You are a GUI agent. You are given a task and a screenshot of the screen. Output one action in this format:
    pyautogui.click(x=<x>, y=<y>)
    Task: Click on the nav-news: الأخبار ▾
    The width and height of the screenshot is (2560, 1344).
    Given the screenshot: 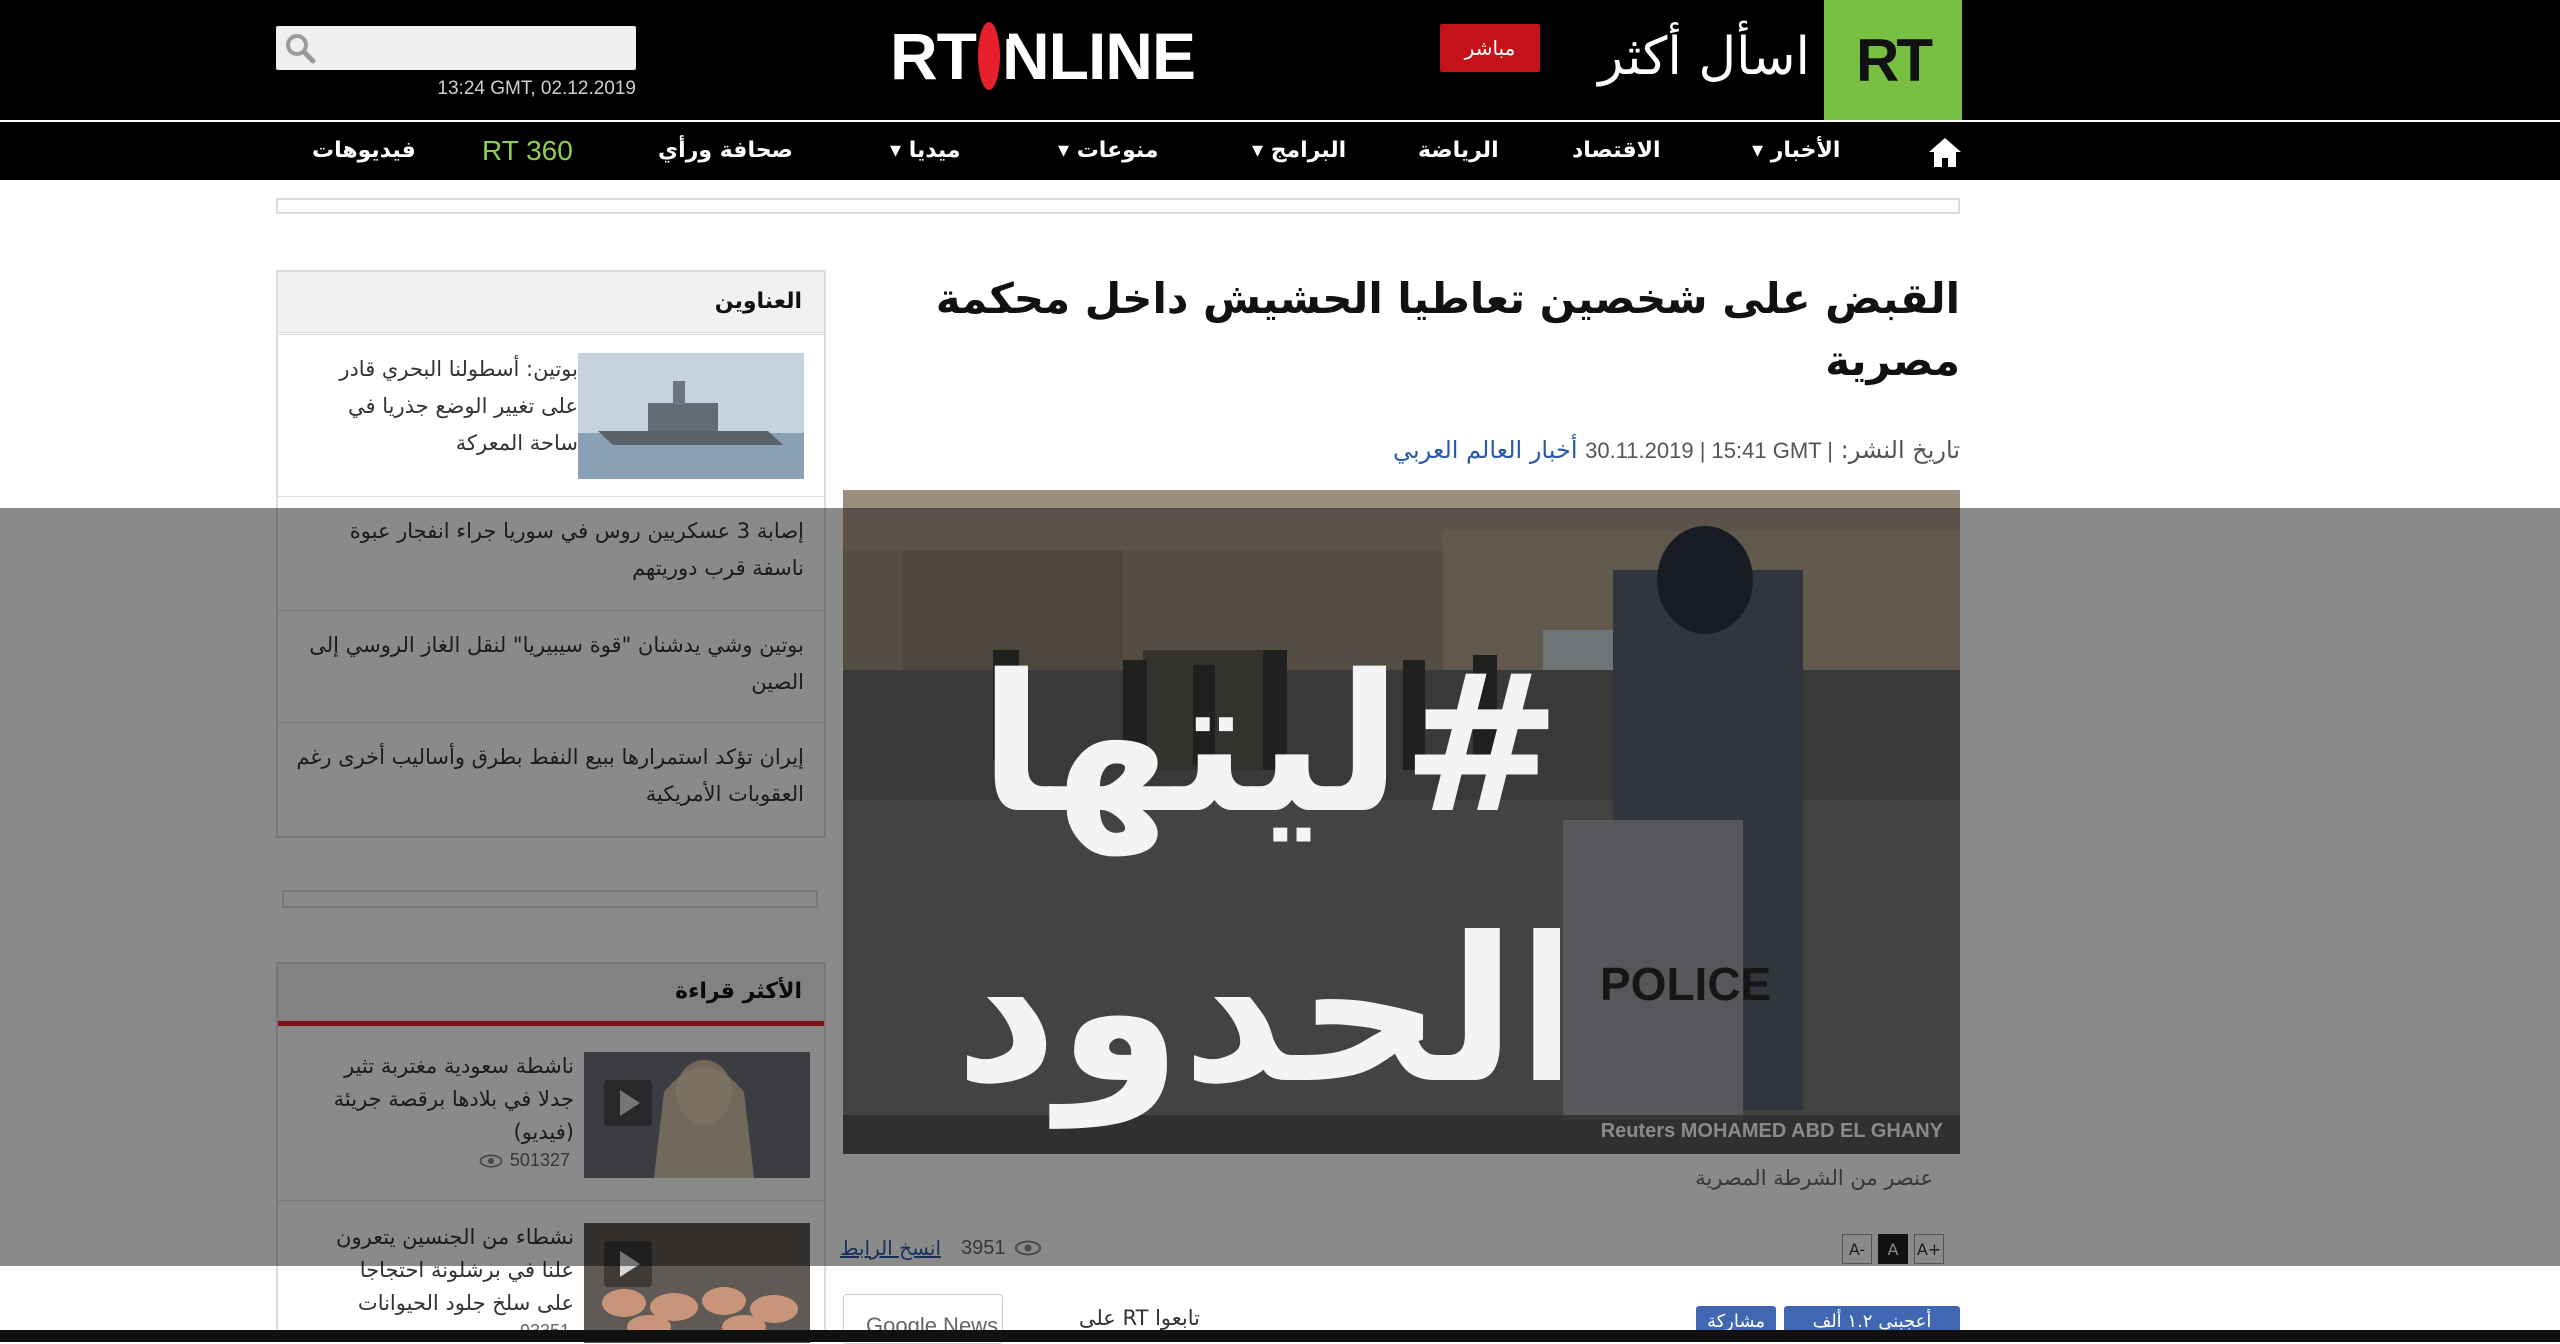 What is the action you would take?
    pyautogui.click(x=1796, y=151)
    